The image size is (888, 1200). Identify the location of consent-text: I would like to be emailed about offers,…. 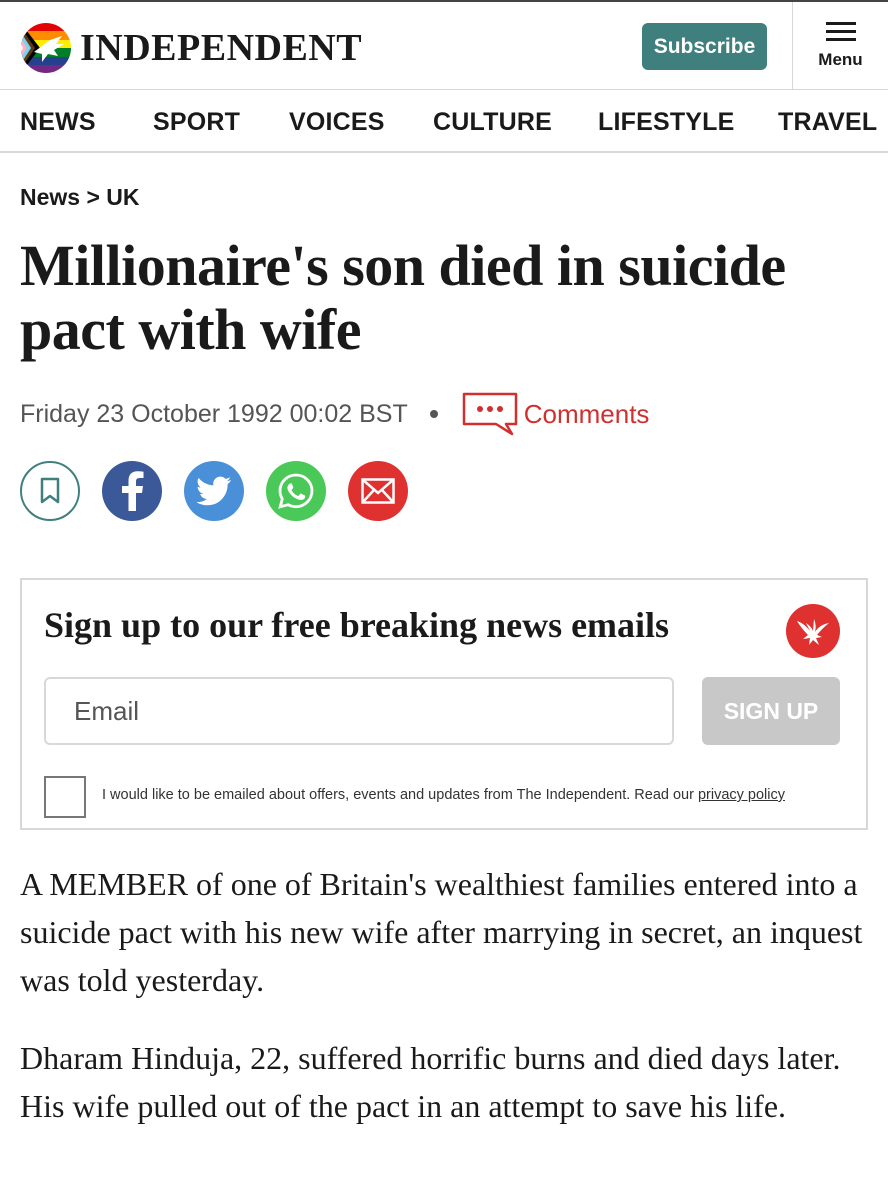
(443, 795).